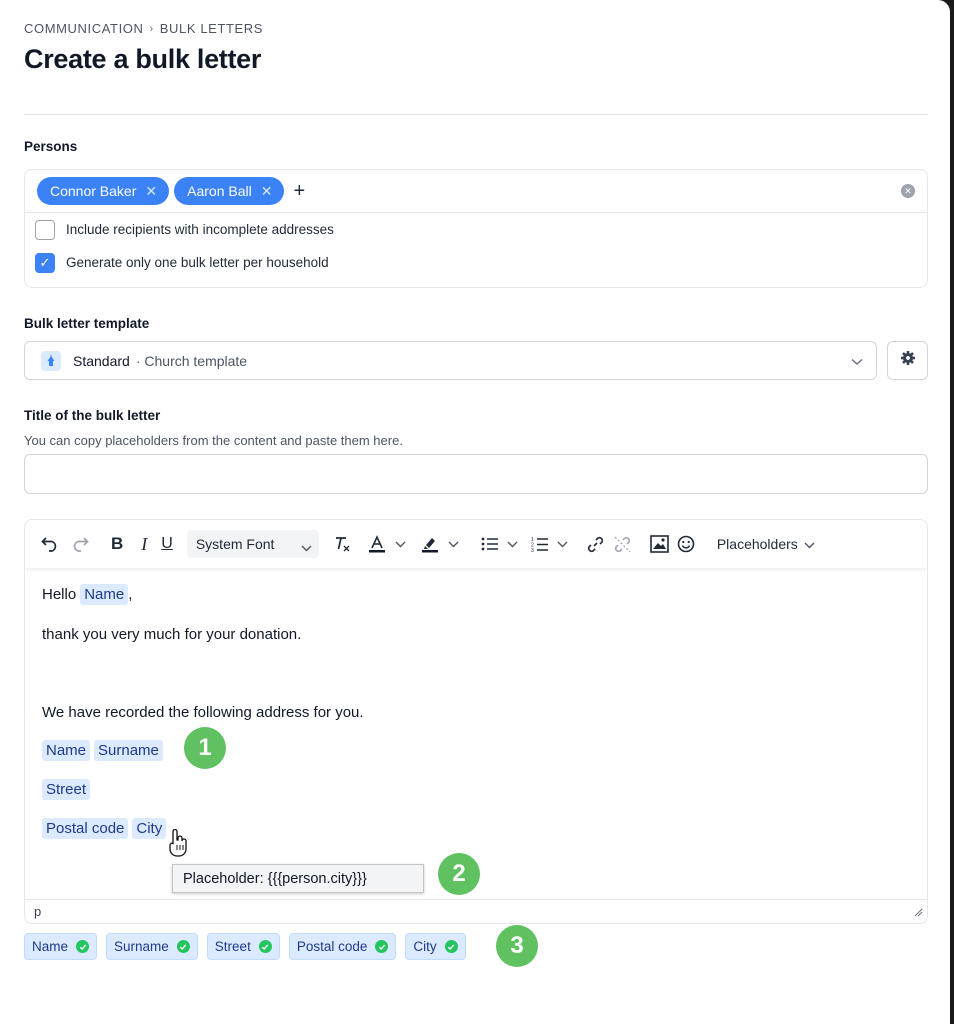 This screenshot has width=954, height=1024. What do you see at coordinates (59, 594) in the screenshot?
I see `greeting-text: Hello` at bounding box center [59, 594].